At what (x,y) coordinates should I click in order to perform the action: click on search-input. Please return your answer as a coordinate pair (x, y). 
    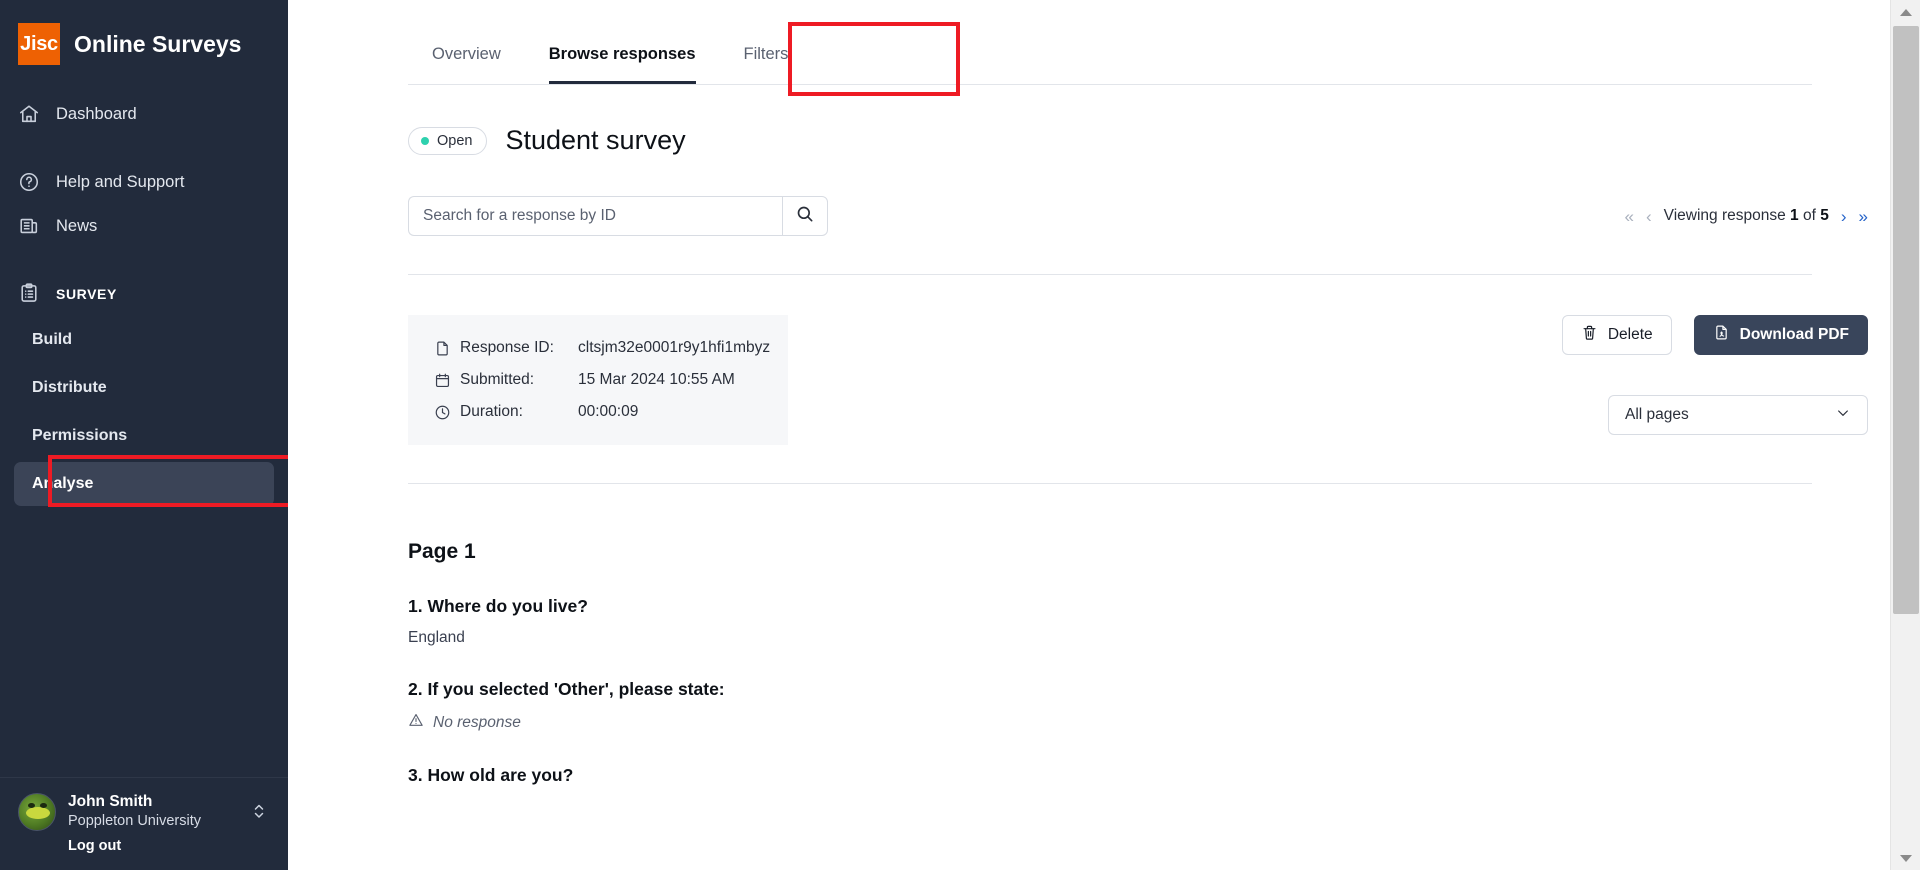
    Looking at the image, I should click on (595, 216).